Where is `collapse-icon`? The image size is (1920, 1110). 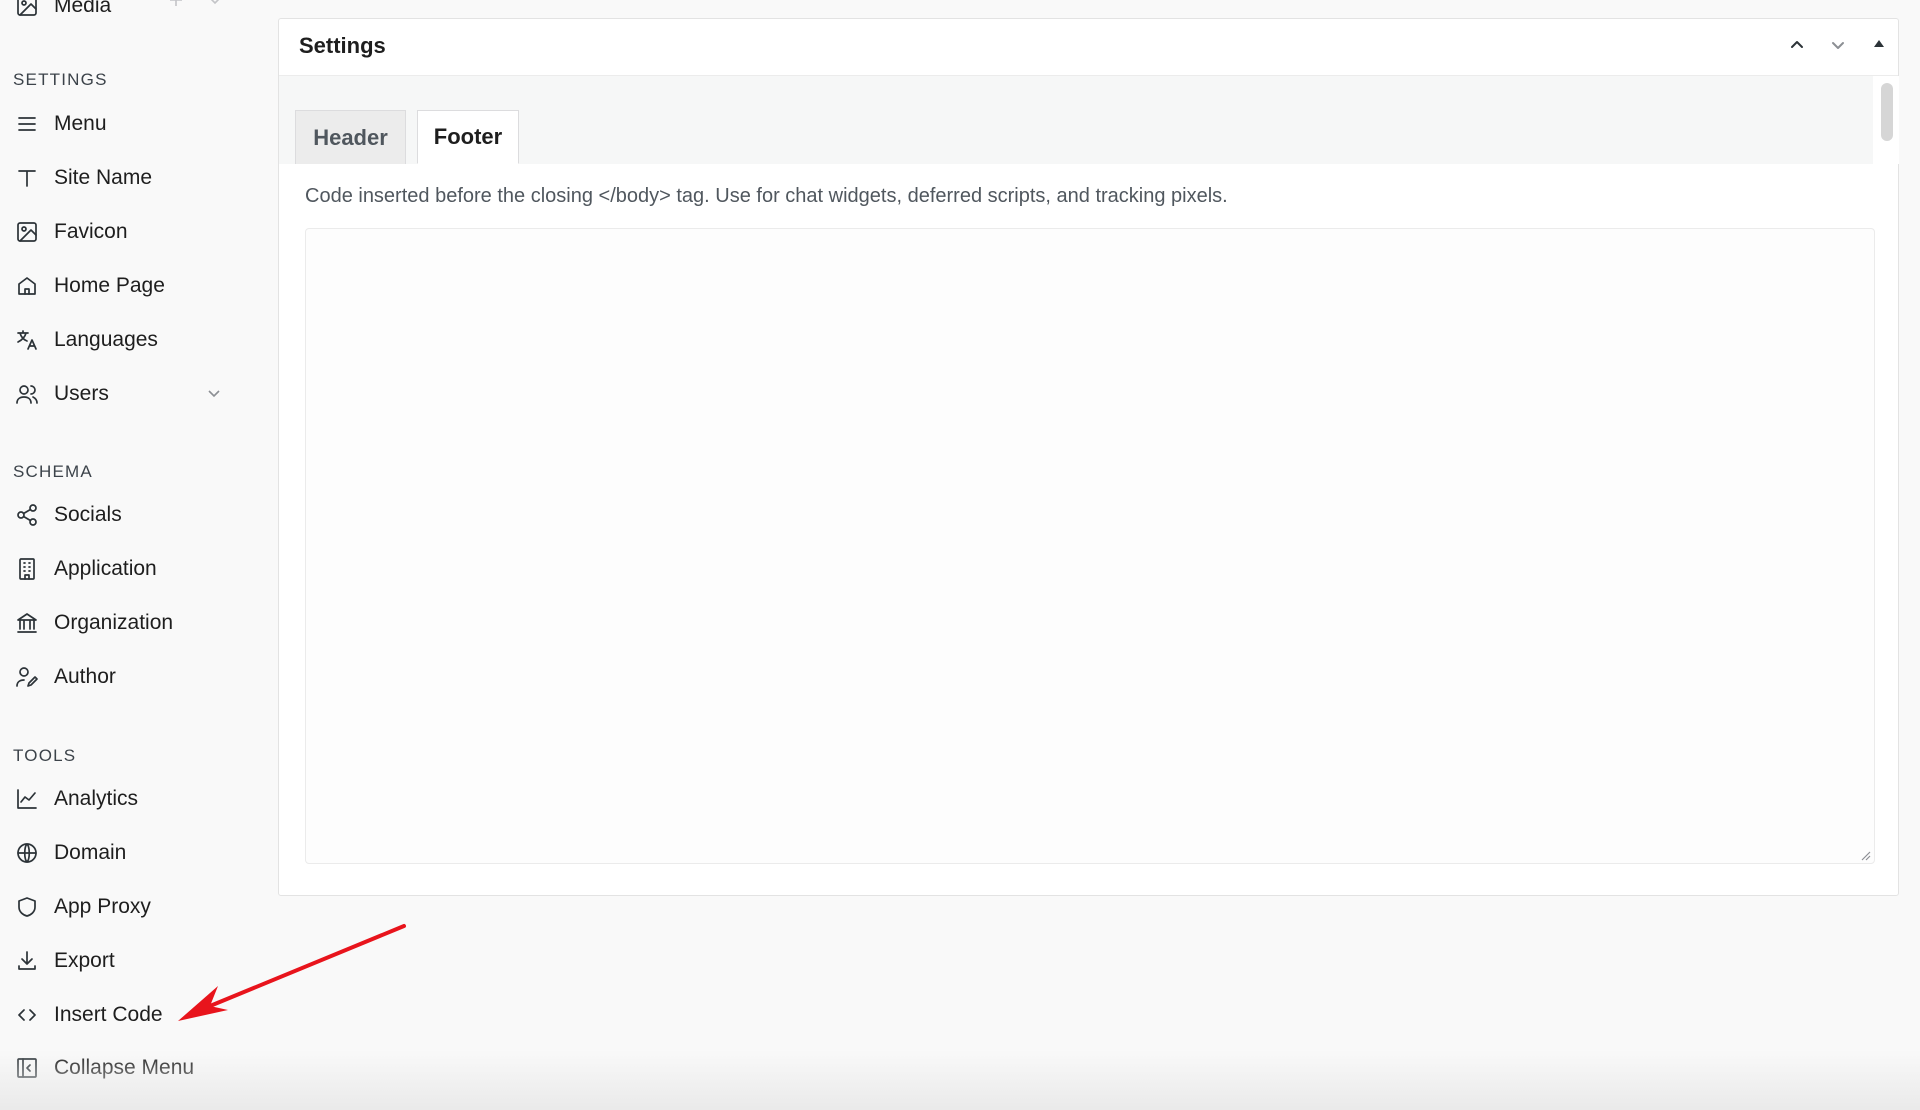
collapse-icon is located at coordinates (27, 1068).